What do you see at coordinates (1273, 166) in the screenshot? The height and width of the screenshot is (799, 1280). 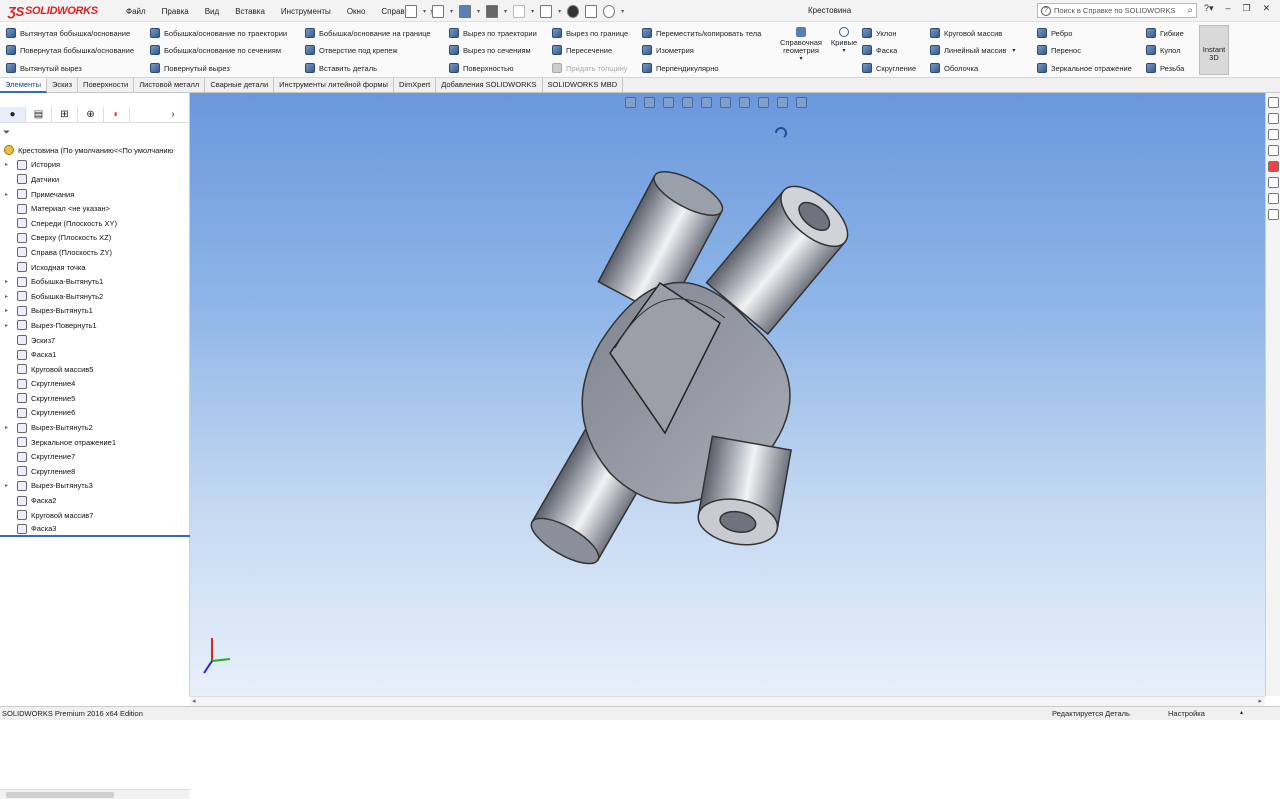 I see `appearances-icon` at bounding box center [1273, 166].